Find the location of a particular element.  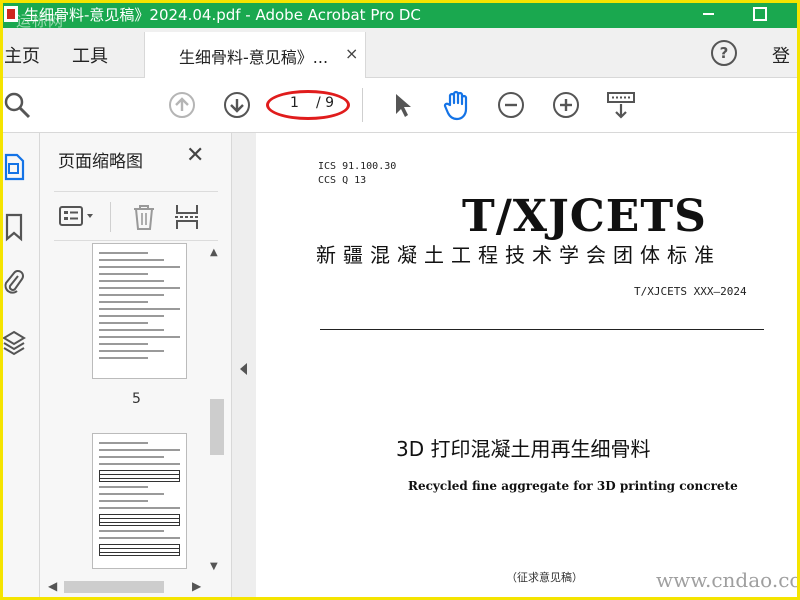

select-cursor-icon is located at coordinates (402, 105).